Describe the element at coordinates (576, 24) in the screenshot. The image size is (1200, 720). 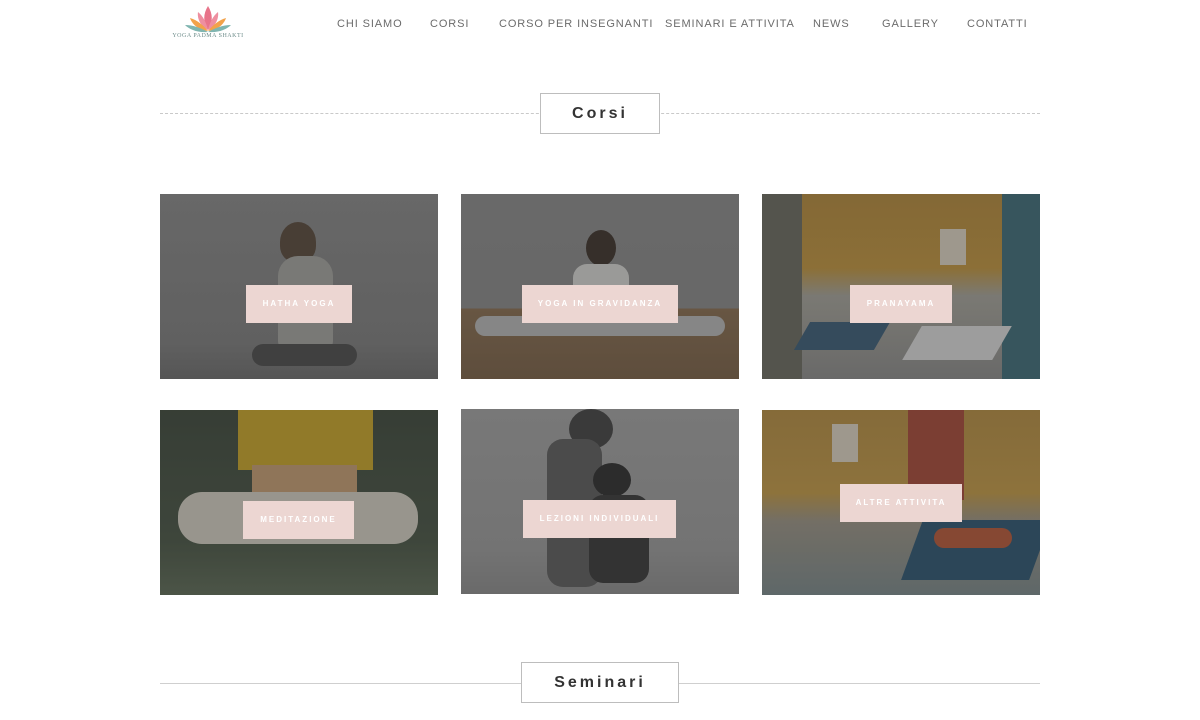
I see `nav-item-corso-per-insegnanti: CORSO PER INSEGNANTI` at that location.